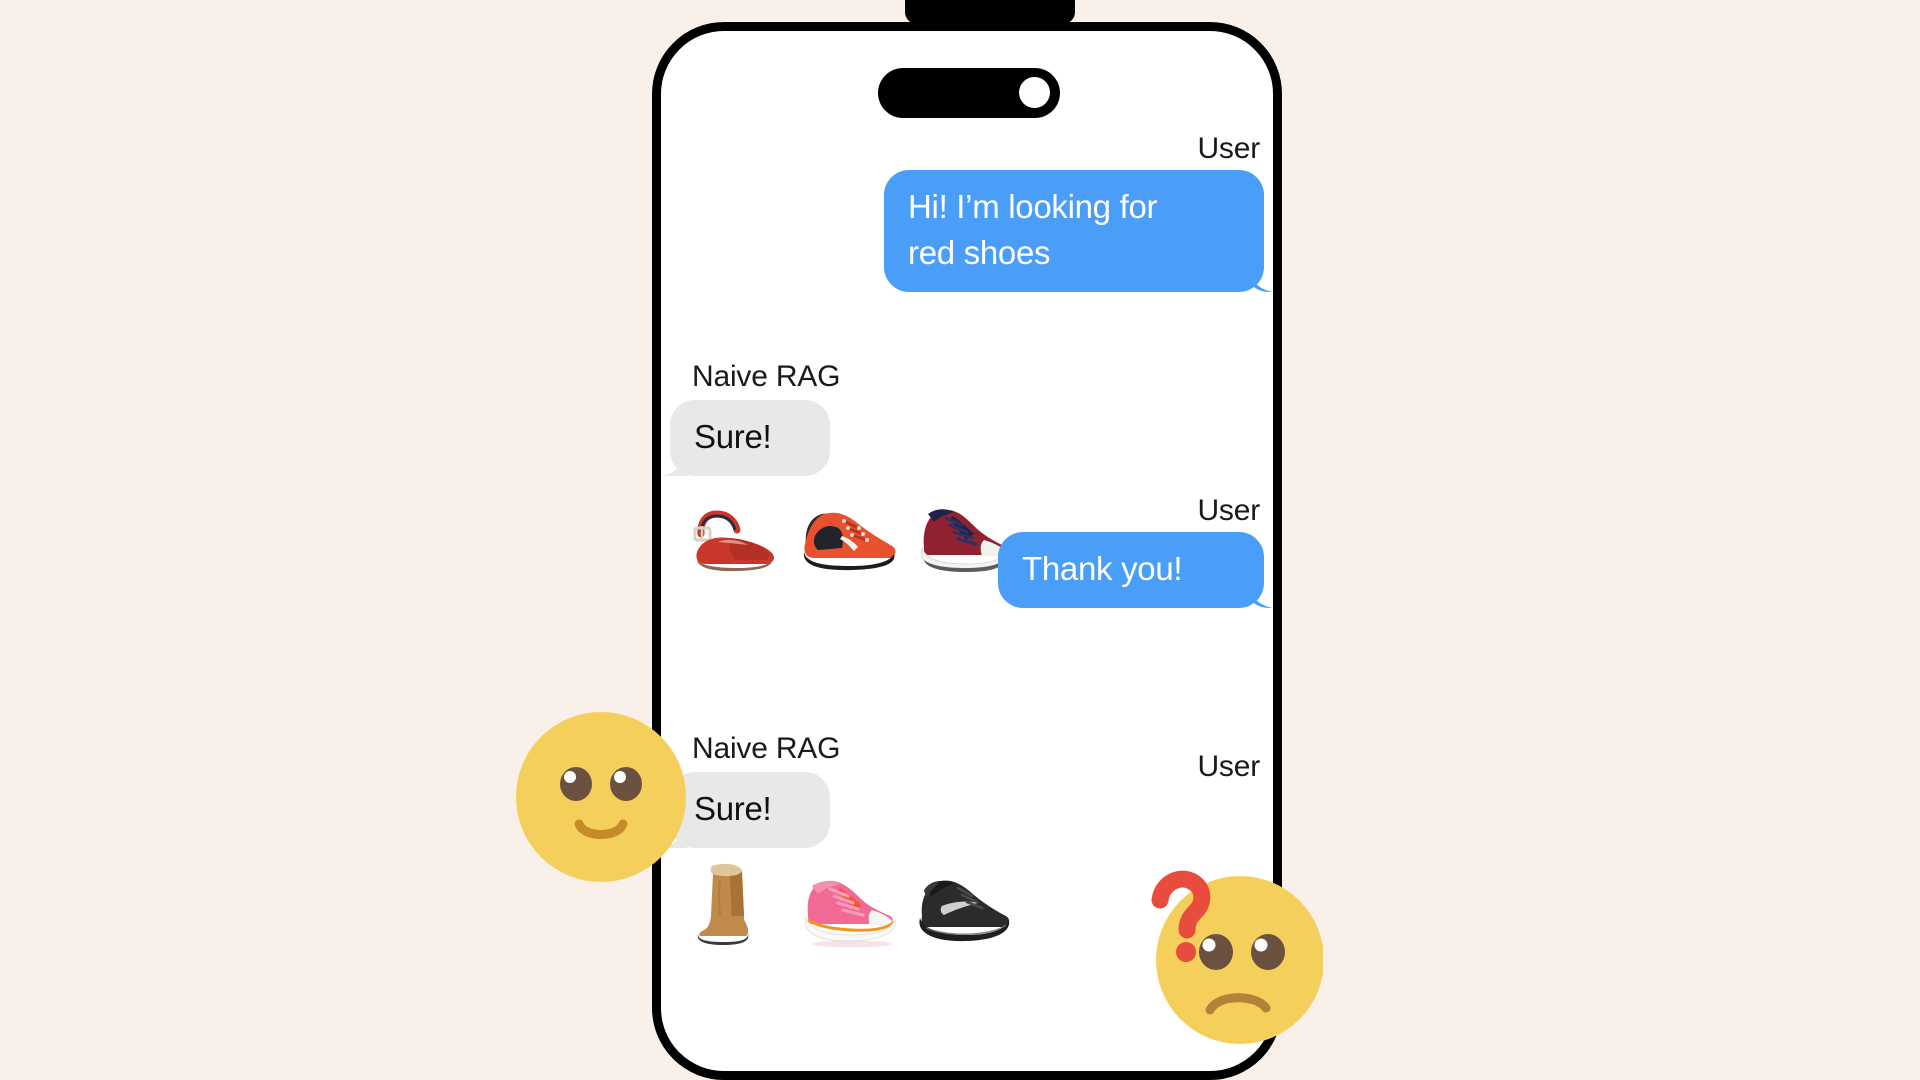 The height and width of the screenshot is (1080, 1920). What do you see at coordinates (1228, 148) in the screenshot?
I see `sender-label-user-1: User` at bounding box center [1228, 148].